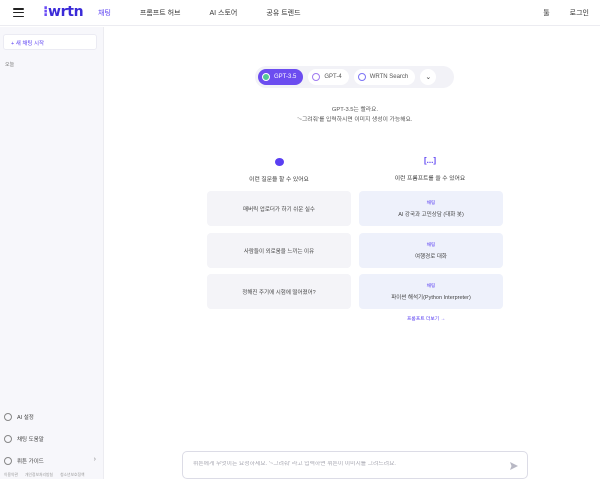 The width and height of the screenshot is (600, 479). Describe the element at coordinates (431, 257) in the screenshot. I see `prompt-label: 여행경로 대화` at that location.